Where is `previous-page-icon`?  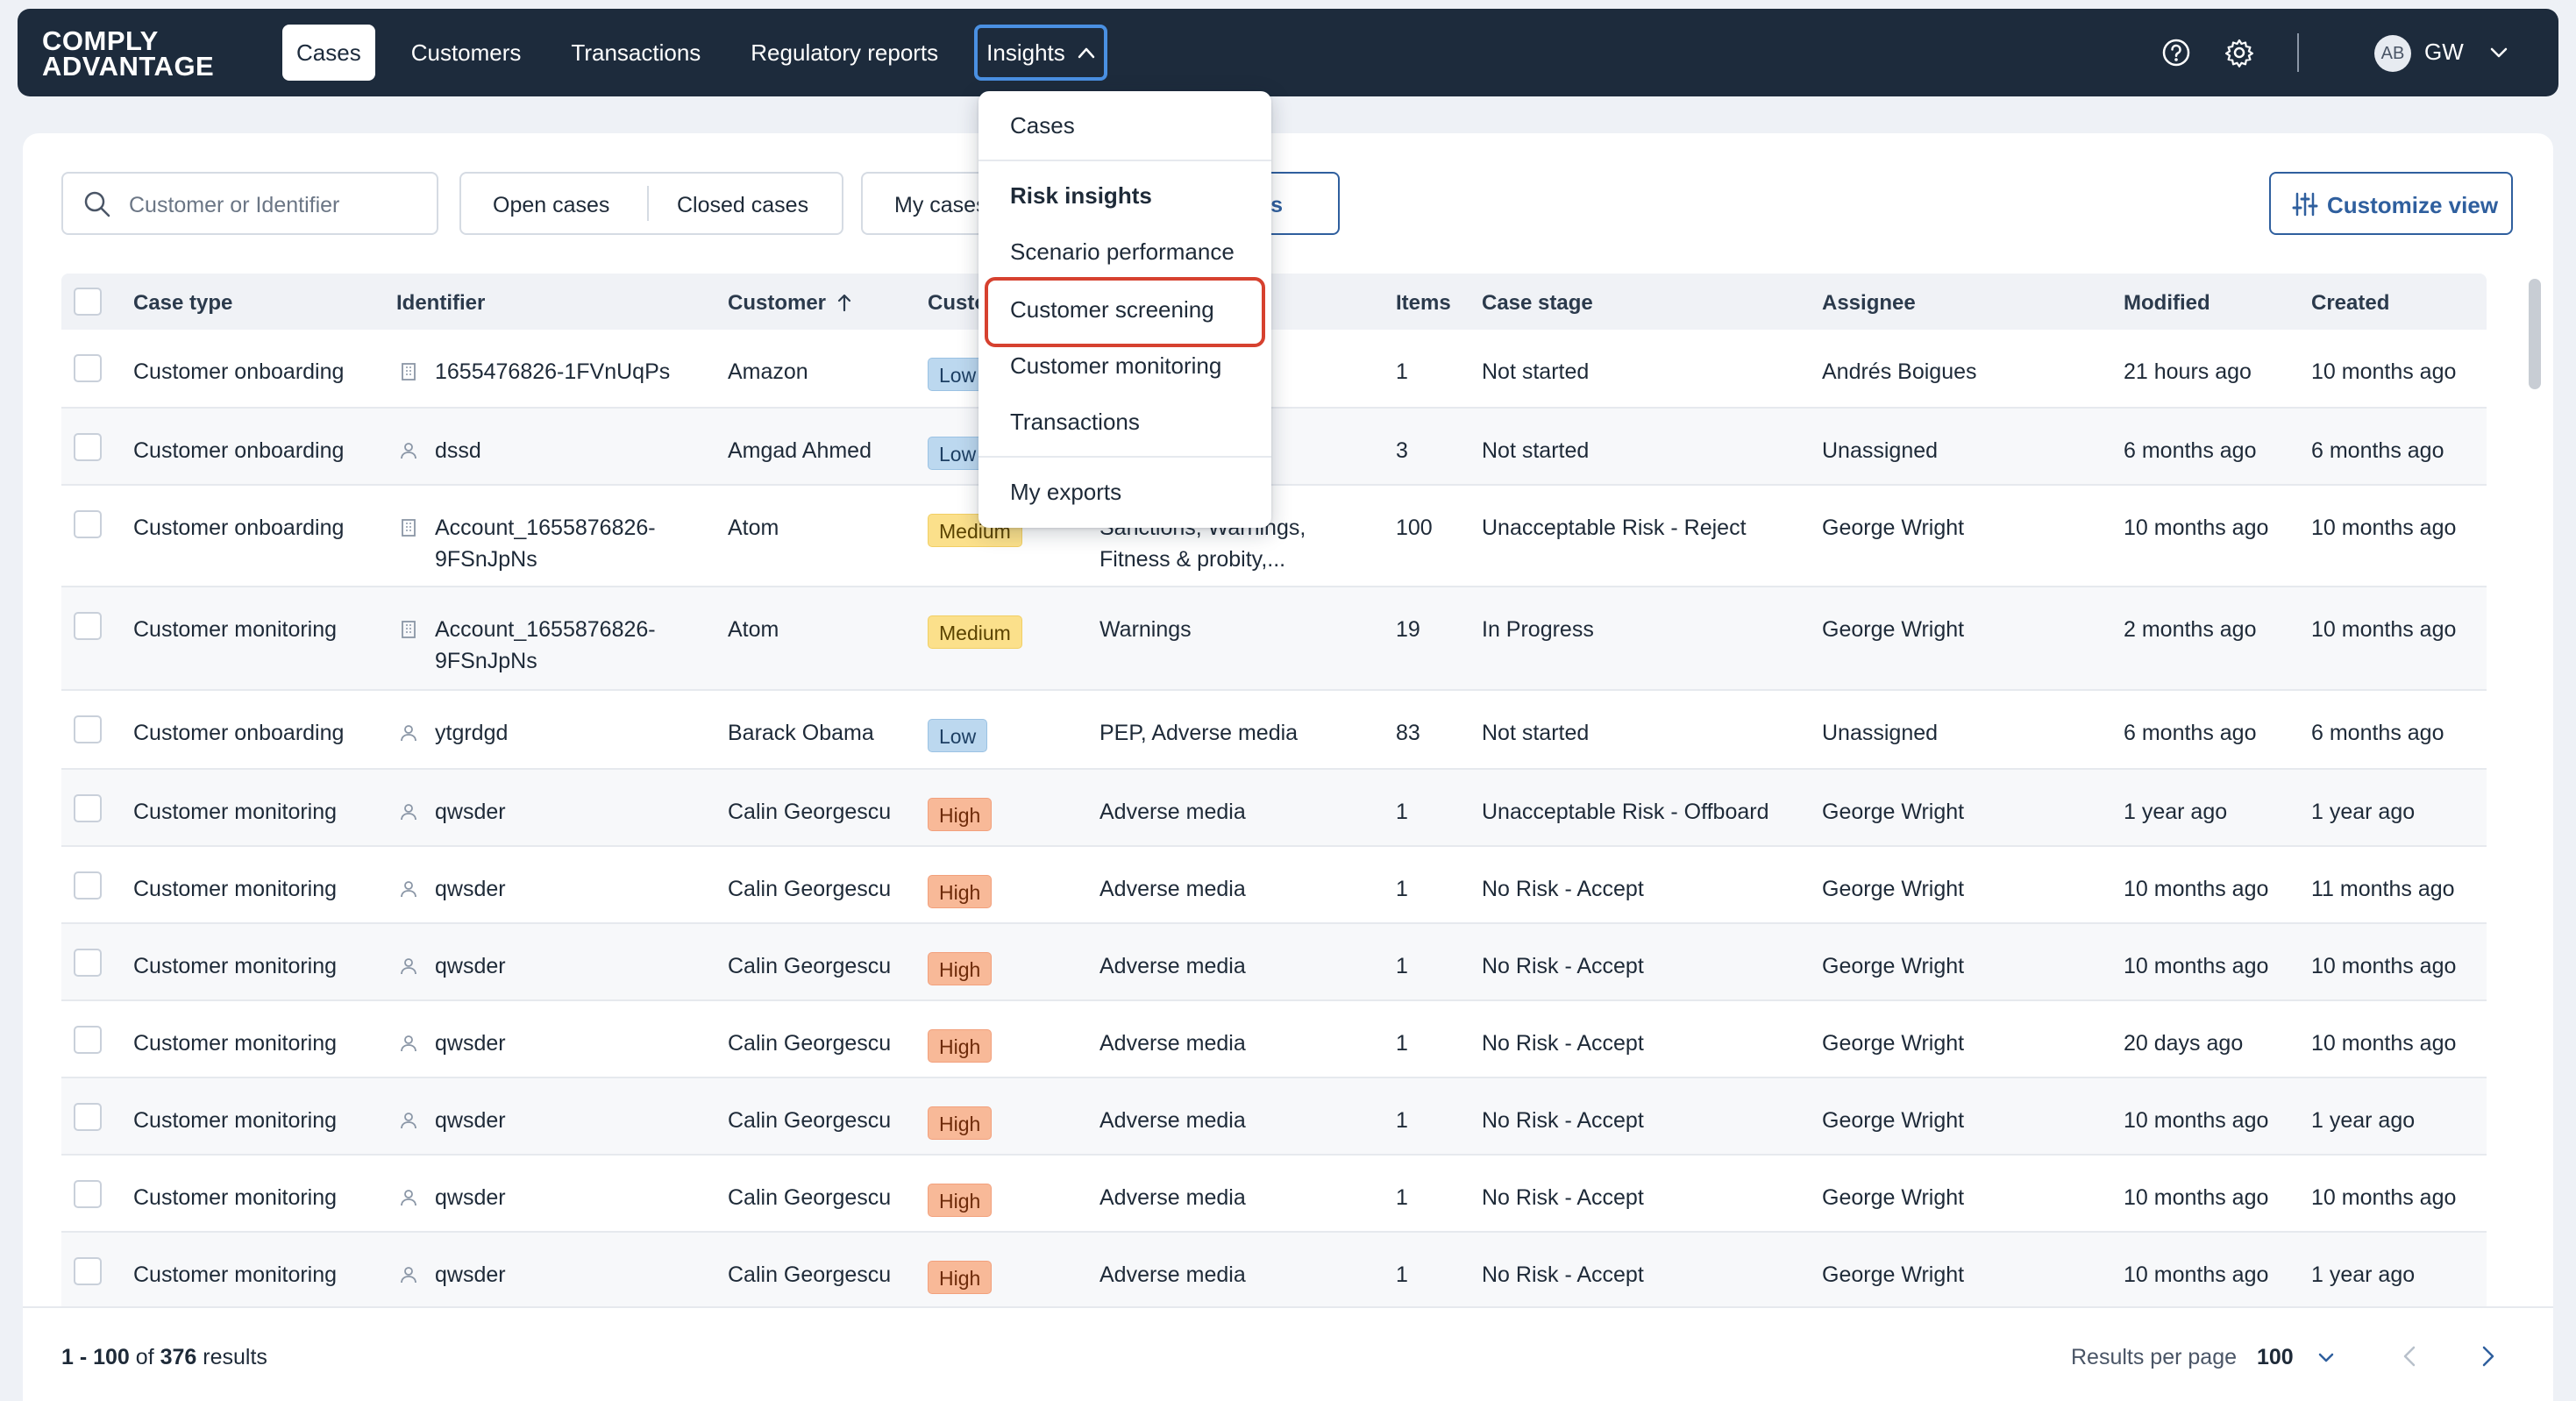 previous-page-icon is located at coordinates (2410, 1356).